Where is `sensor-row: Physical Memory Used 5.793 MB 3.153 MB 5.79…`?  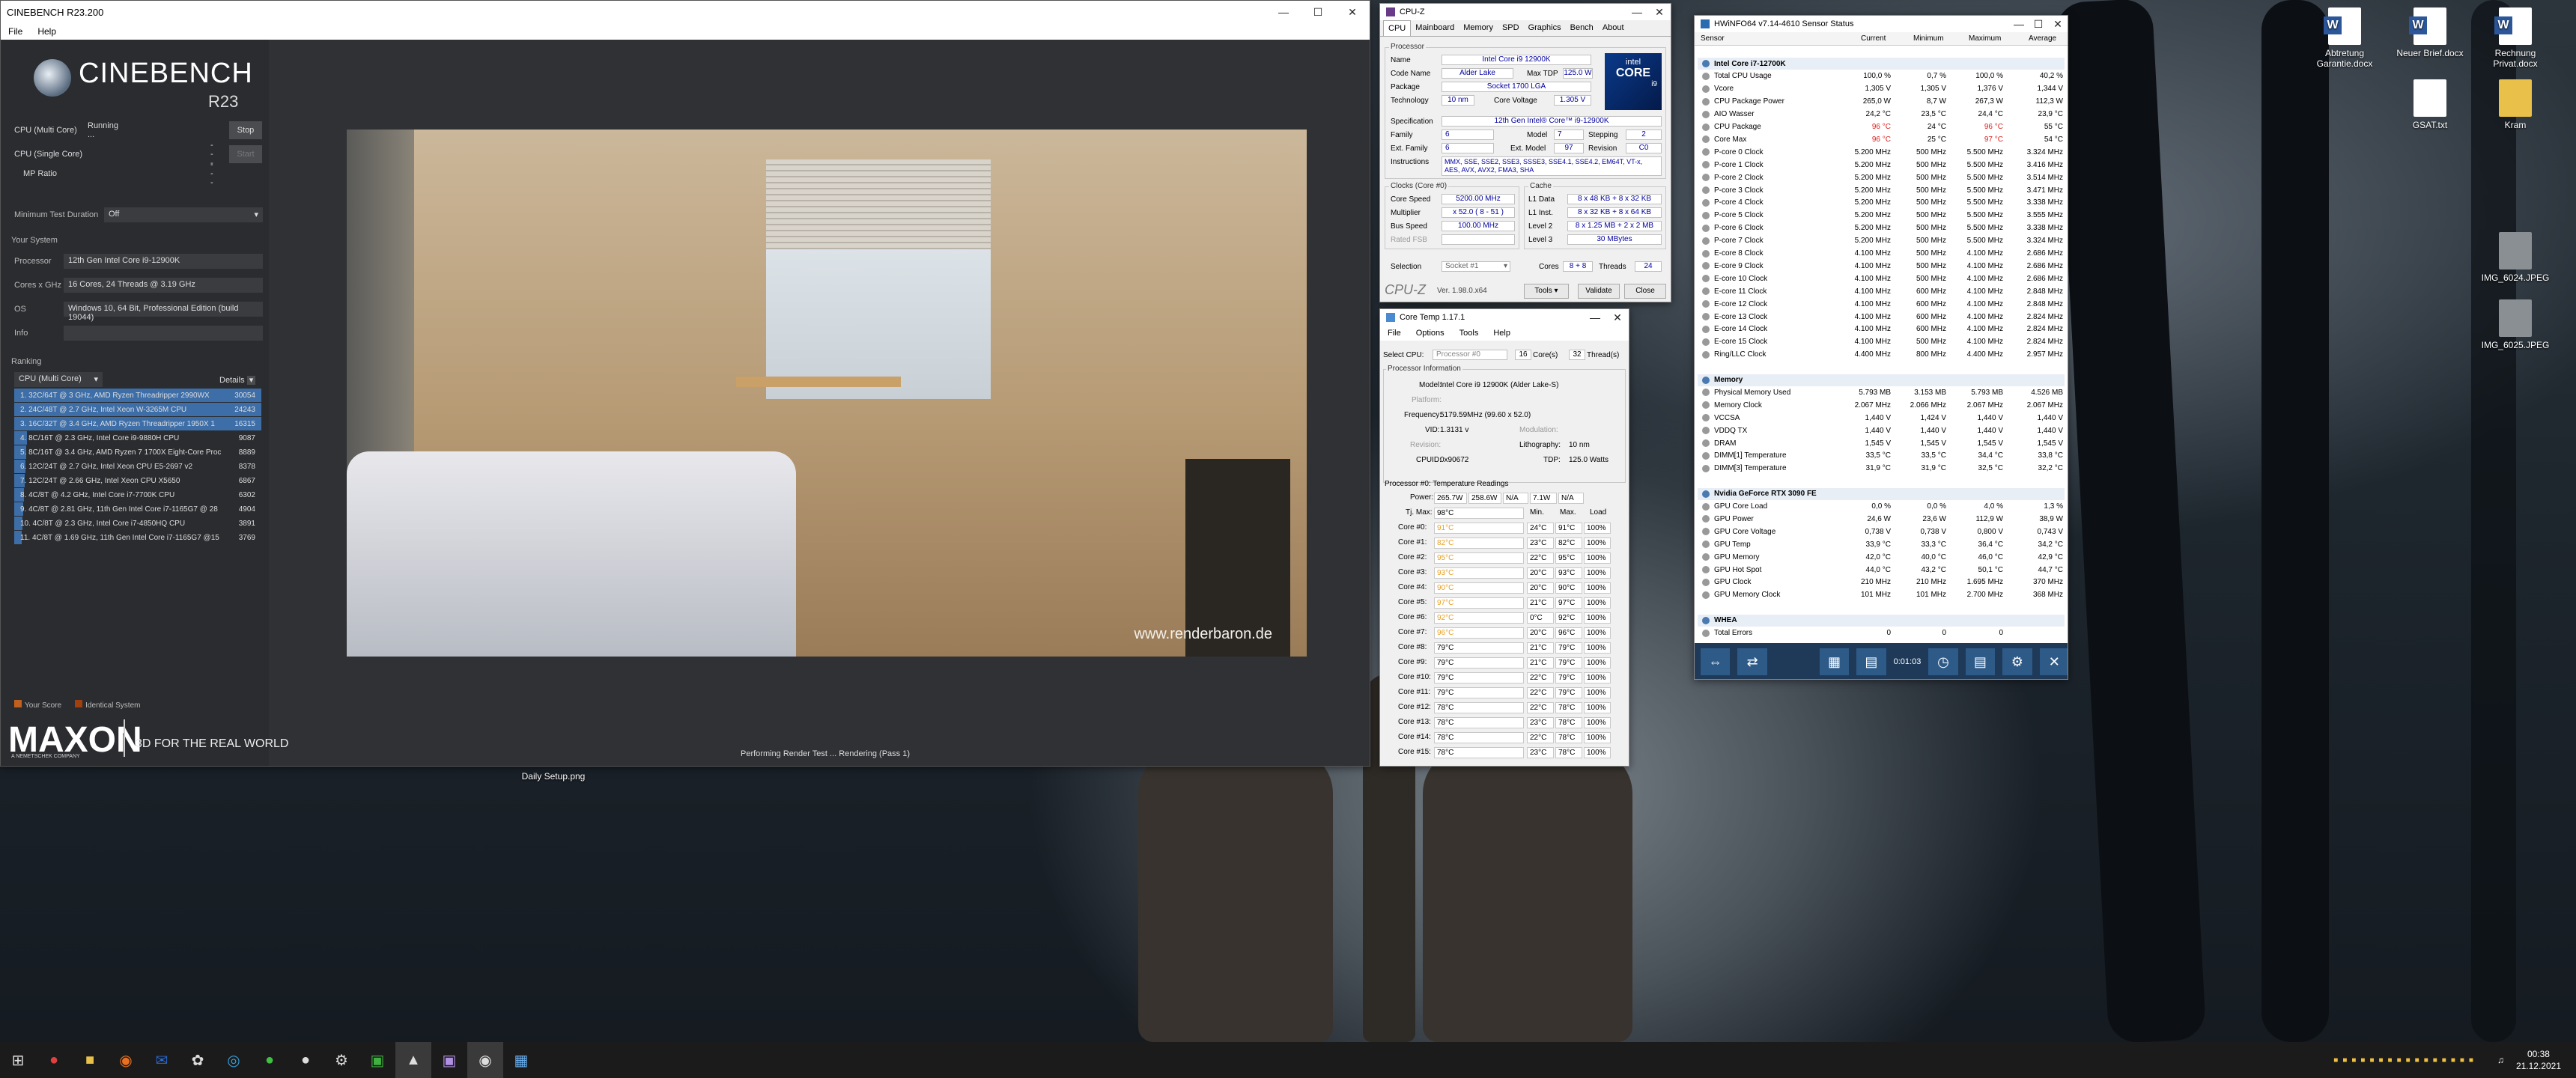 sensor-row: Physical Memory Used 5.793 MB 3.153 MB 5.79… is located at coordinates (1881, 392).